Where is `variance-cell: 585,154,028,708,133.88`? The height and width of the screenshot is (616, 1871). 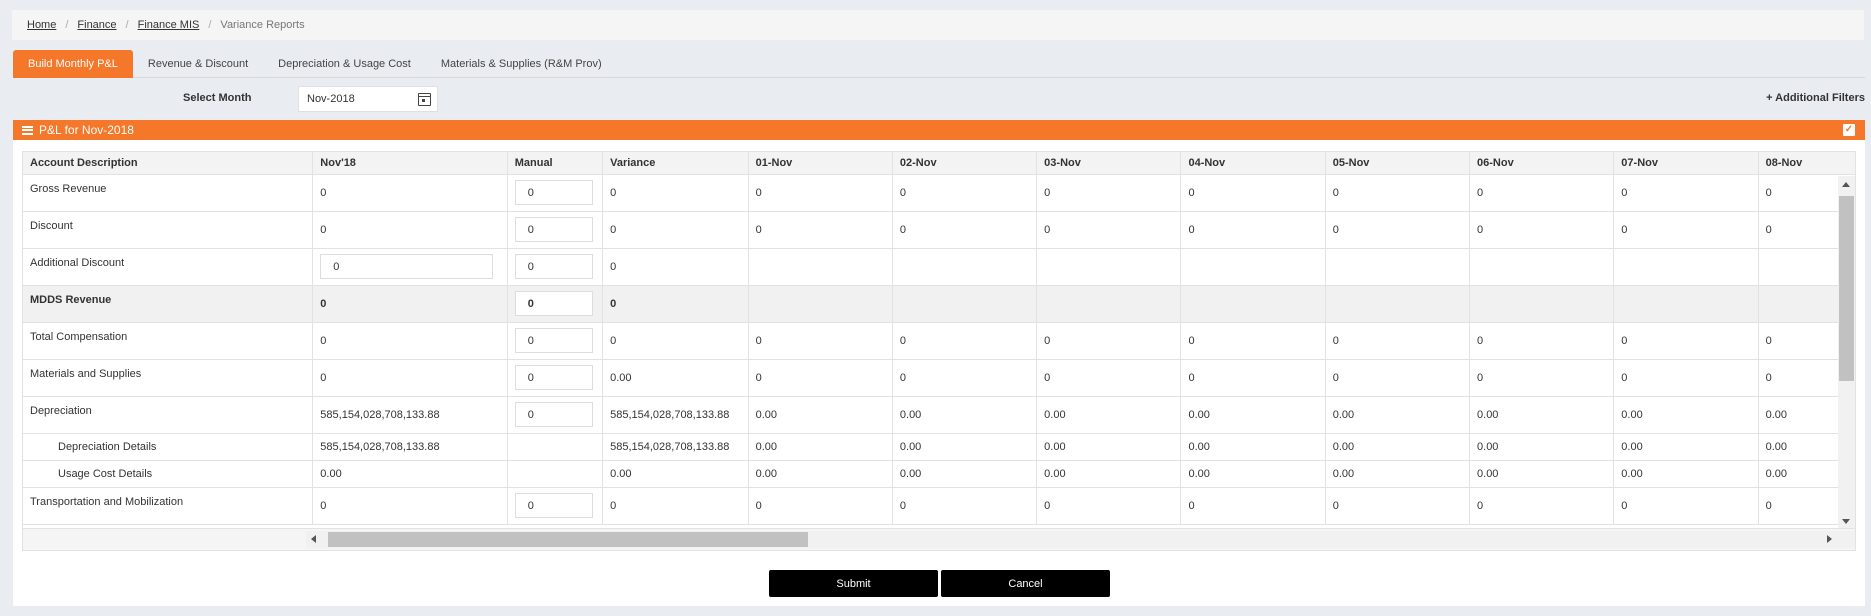
variance-cell: 585,154,028,708,133.88 is located at coordinates (675, 415).